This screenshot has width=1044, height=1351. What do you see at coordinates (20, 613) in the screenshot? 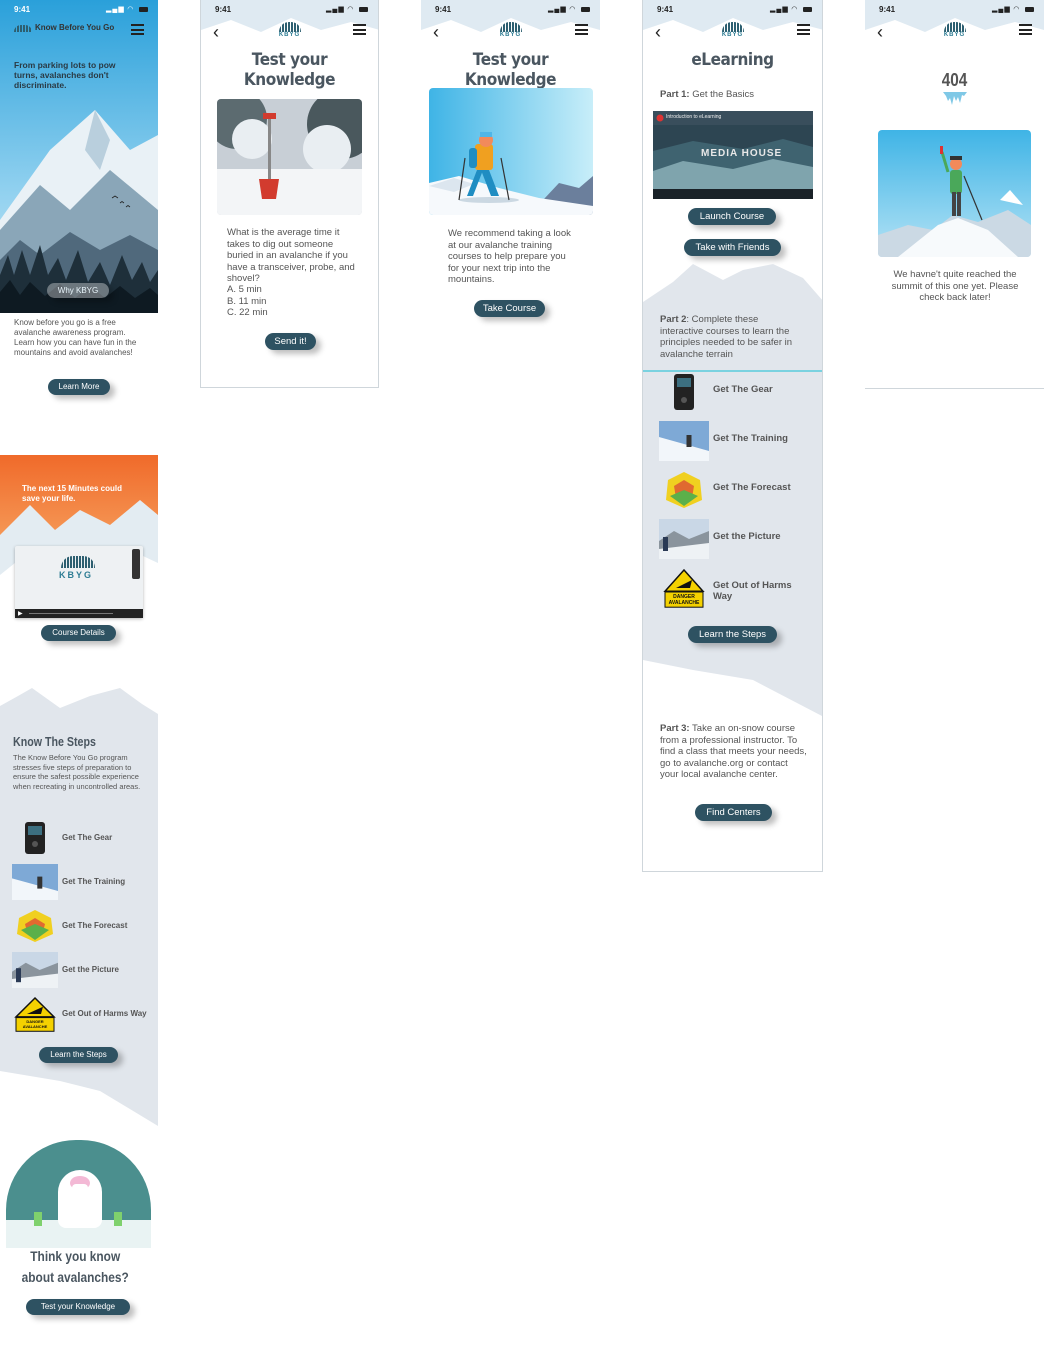
I see `play-icon: ▶` at bounding box center [20, 613].